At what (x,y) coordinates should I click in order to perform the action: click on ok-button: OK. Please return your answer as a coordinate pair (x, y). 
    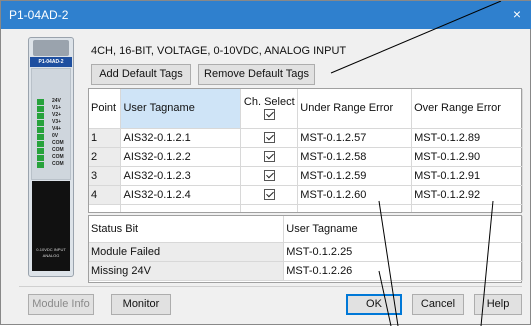
    Looking at the image, I should click on (374, 304).